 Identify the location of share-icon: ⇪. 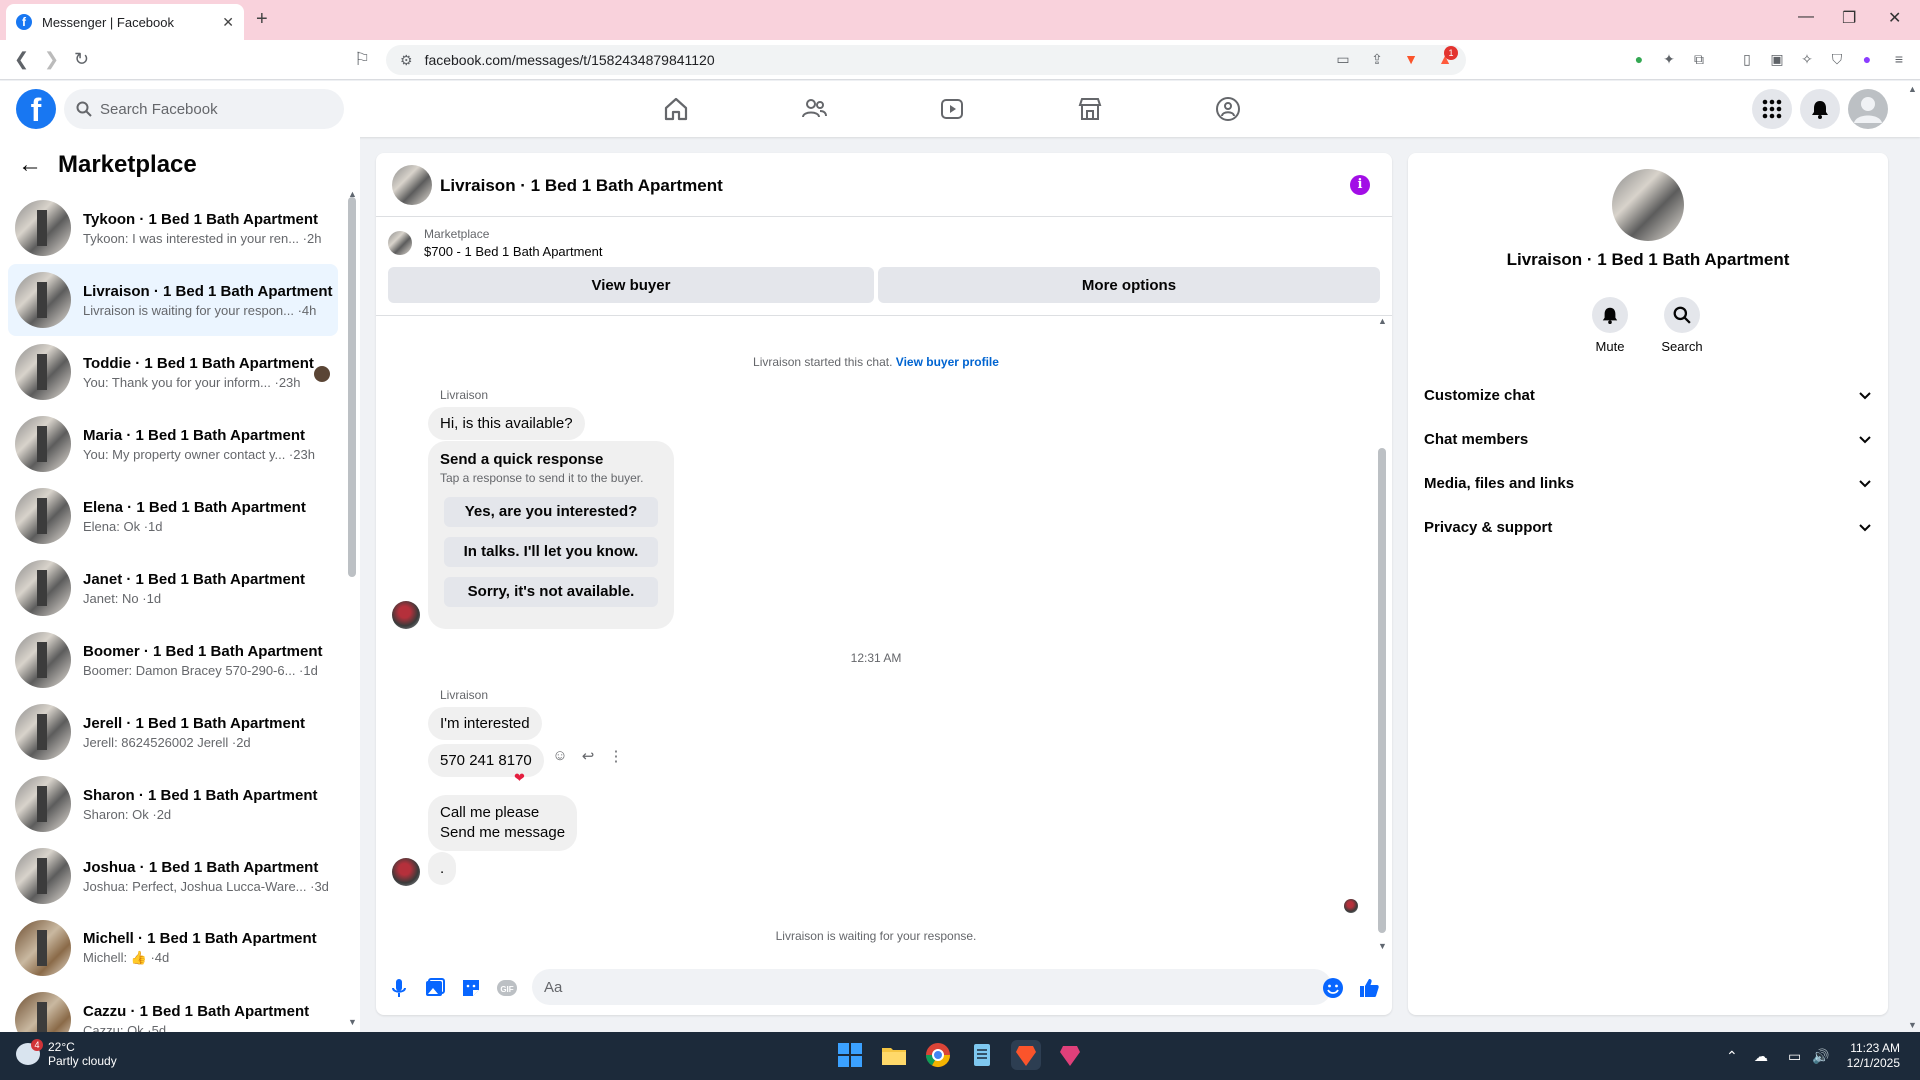
(1377, 59).